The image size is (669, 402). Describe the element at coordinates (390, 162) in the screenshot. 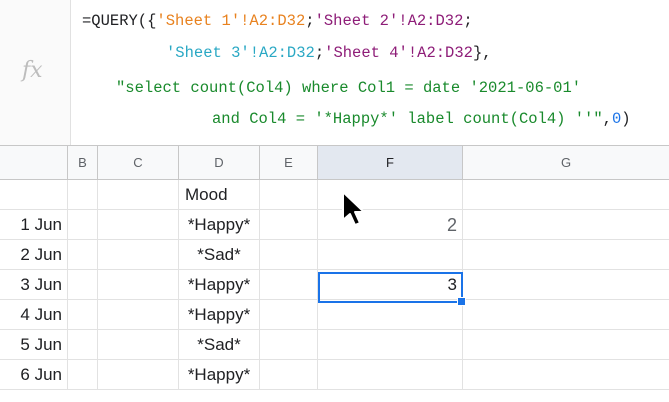

I see `column-header-f: F` at that location.